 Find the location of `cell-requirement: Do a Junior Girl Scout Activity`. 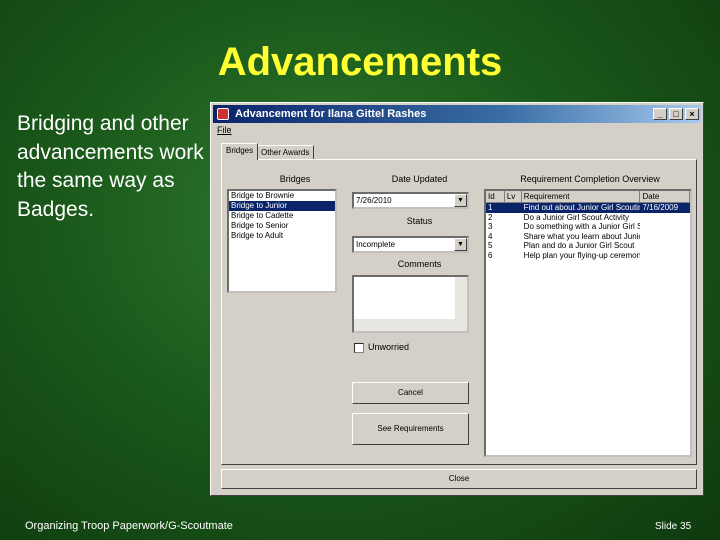

cell-requirement: Do a Junior Girl Scout Activity is located at coordinates (576, 217).